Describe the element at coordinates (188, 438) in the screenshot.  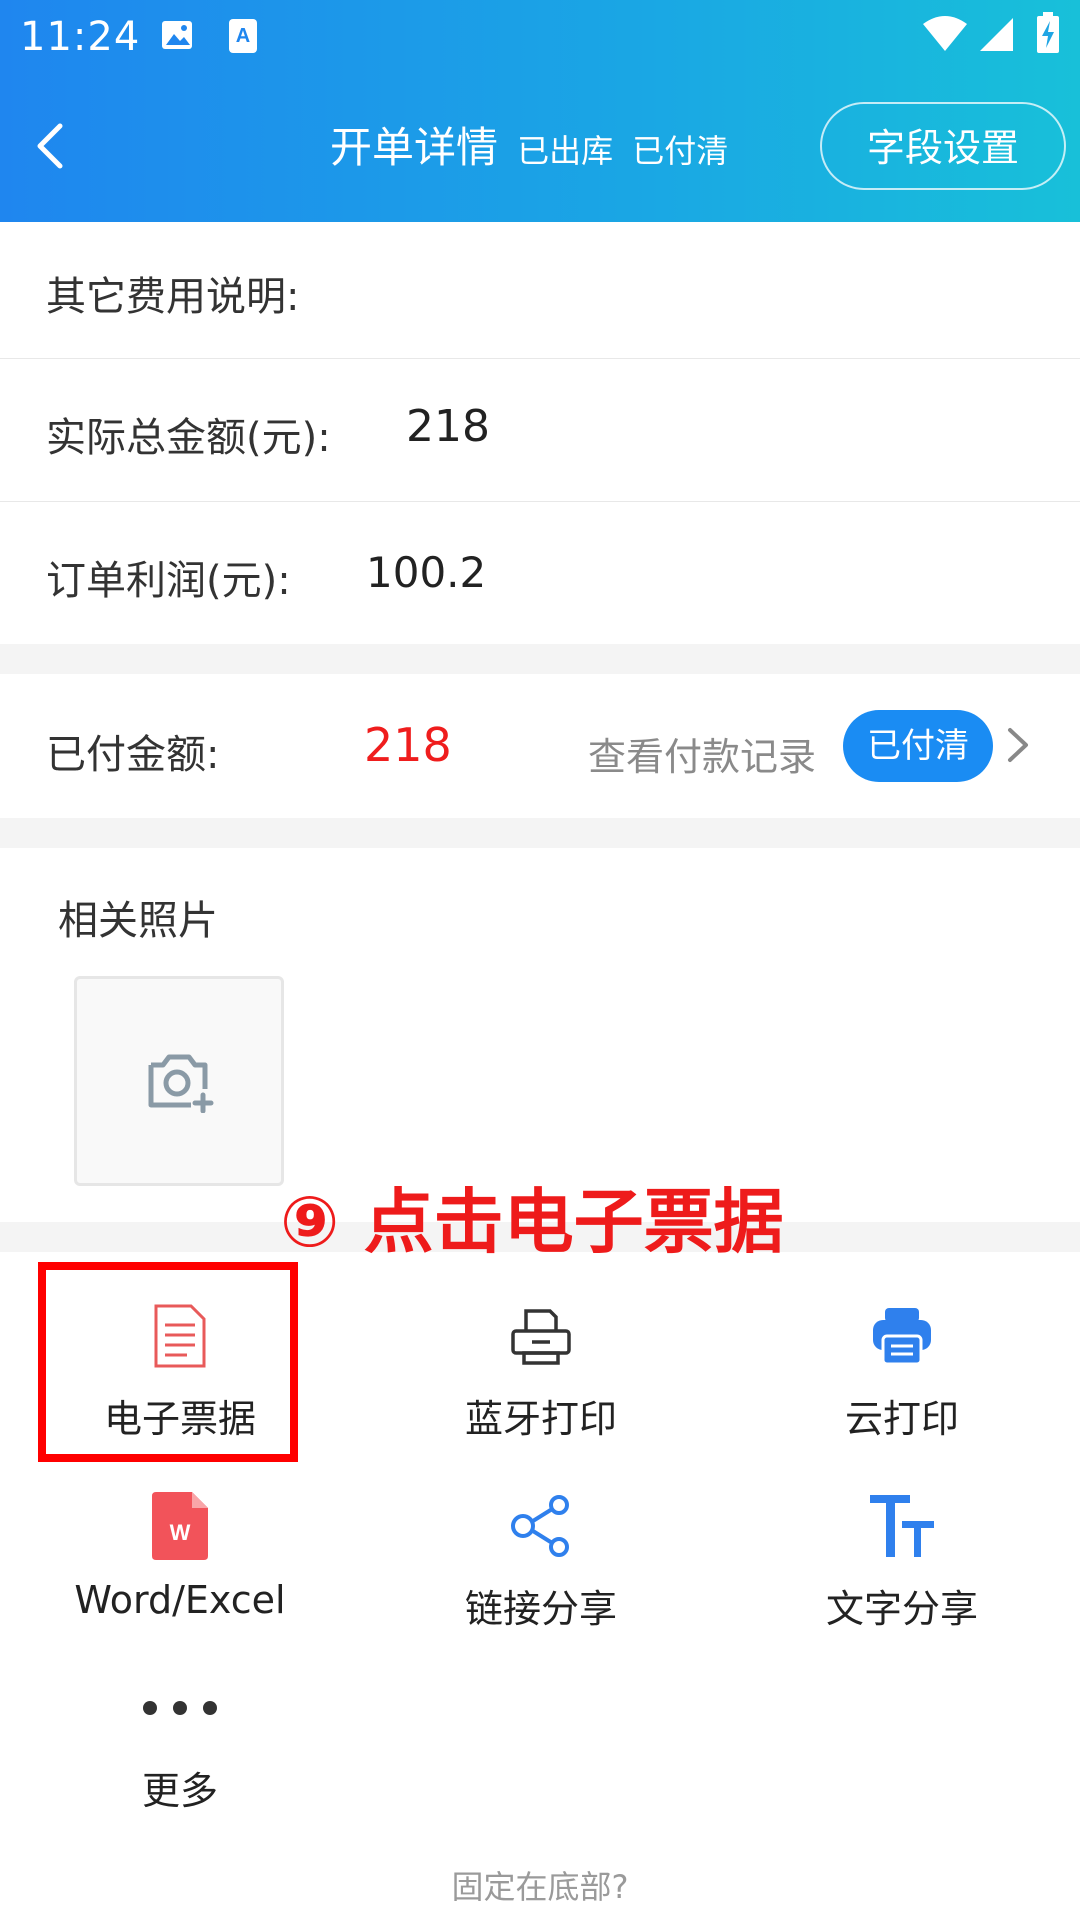
I see `actual-total-label: 实际总金额(元):` at that location.